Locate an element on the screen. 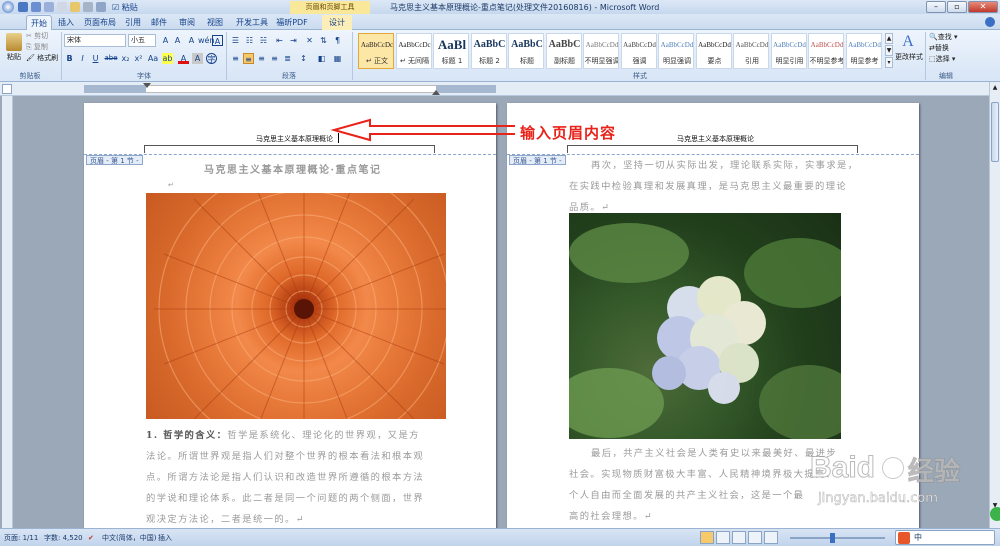 Image resolution: width=1000 pixels, height=546 pixels. gallery-scroll-down: ▼ is located at coordinates (889, 50).